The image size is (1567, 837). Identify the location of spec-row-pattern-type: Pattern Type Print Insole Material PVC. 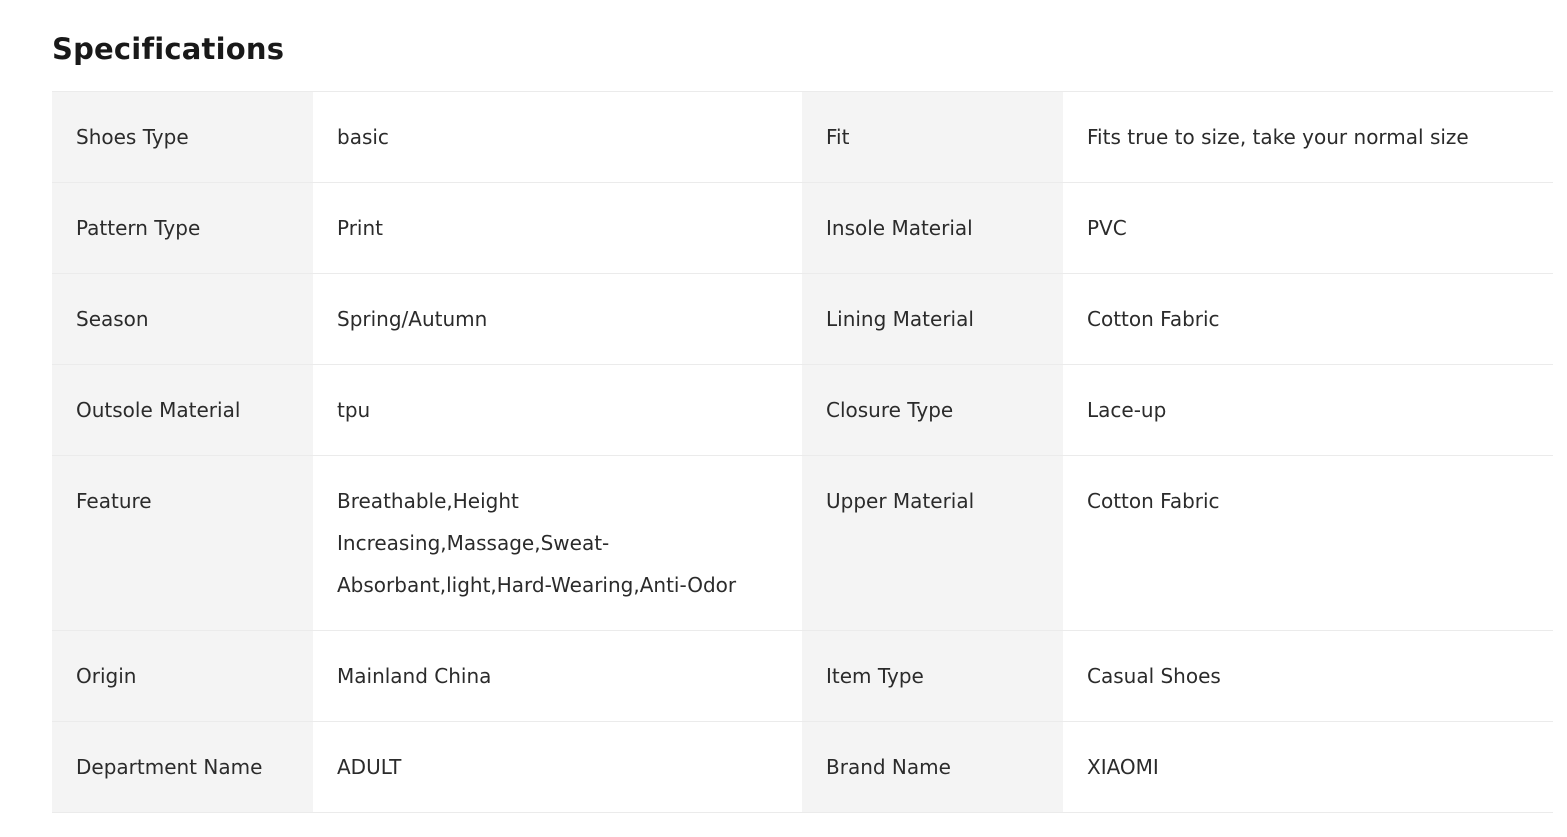
(802, 228).